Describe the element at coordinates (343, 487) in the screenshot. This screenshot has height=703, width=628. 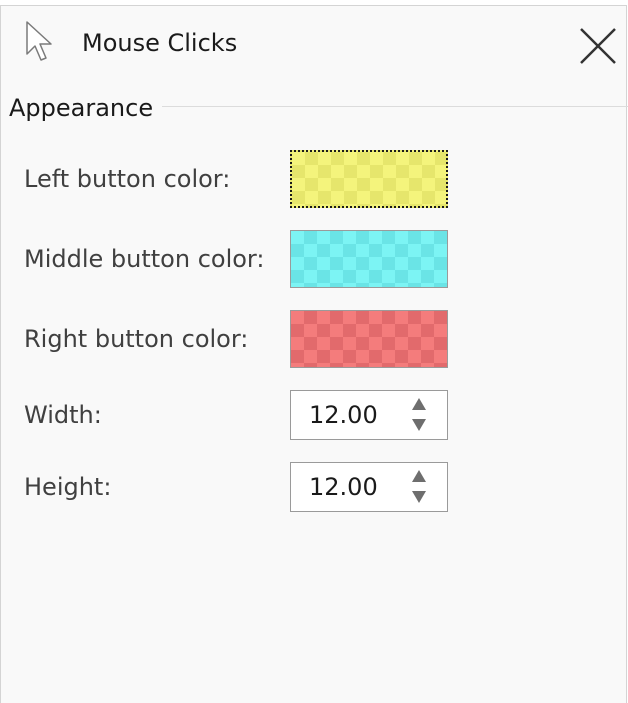
I see `height-value: 12.00` at that location.